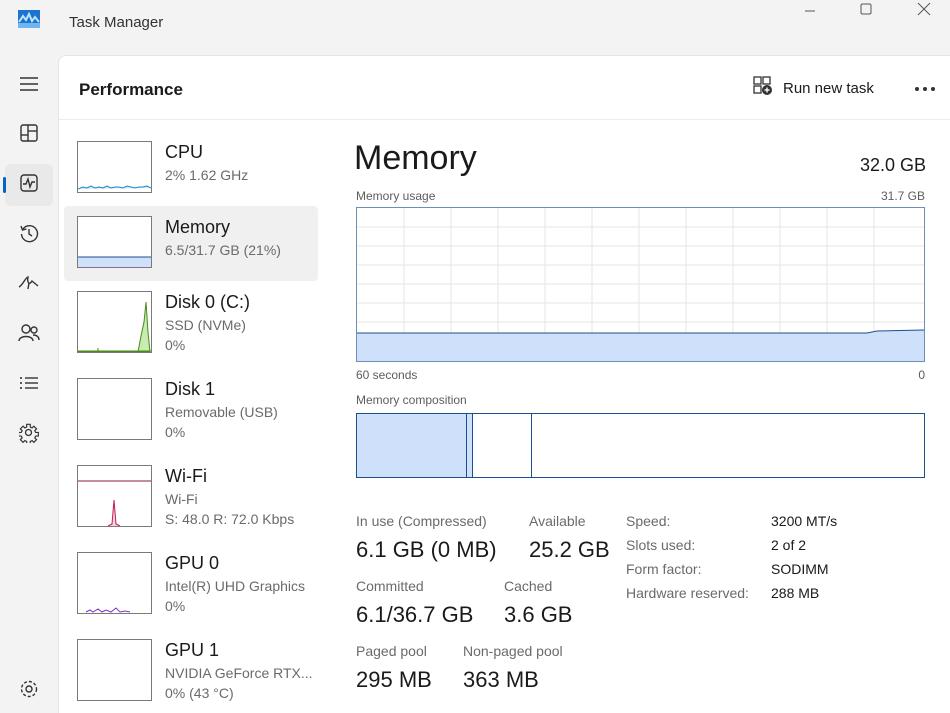  Describe the element at coordinates (415, 158) in the screenshot. I see `memory-title: Memory` at that location.